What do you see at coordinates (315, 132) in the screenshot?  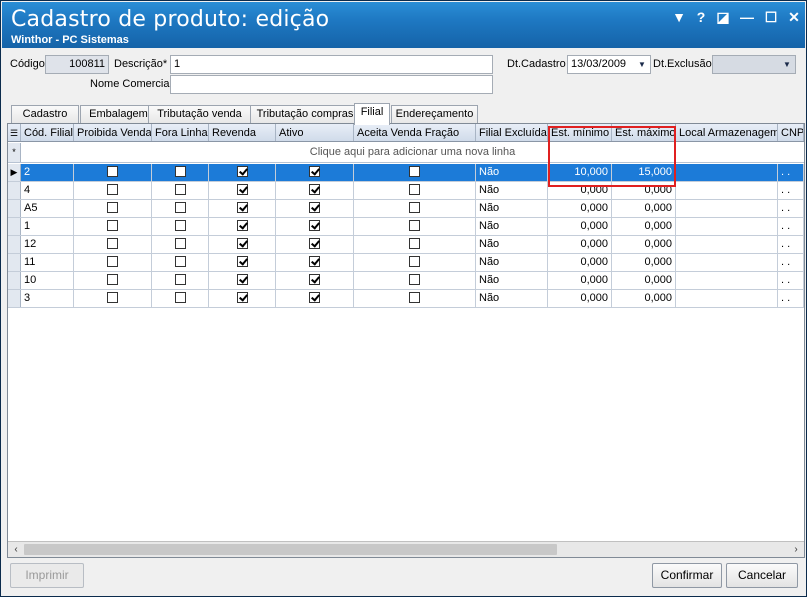 I see `col-ativo: Ativo` at bounding box center [315, 132].